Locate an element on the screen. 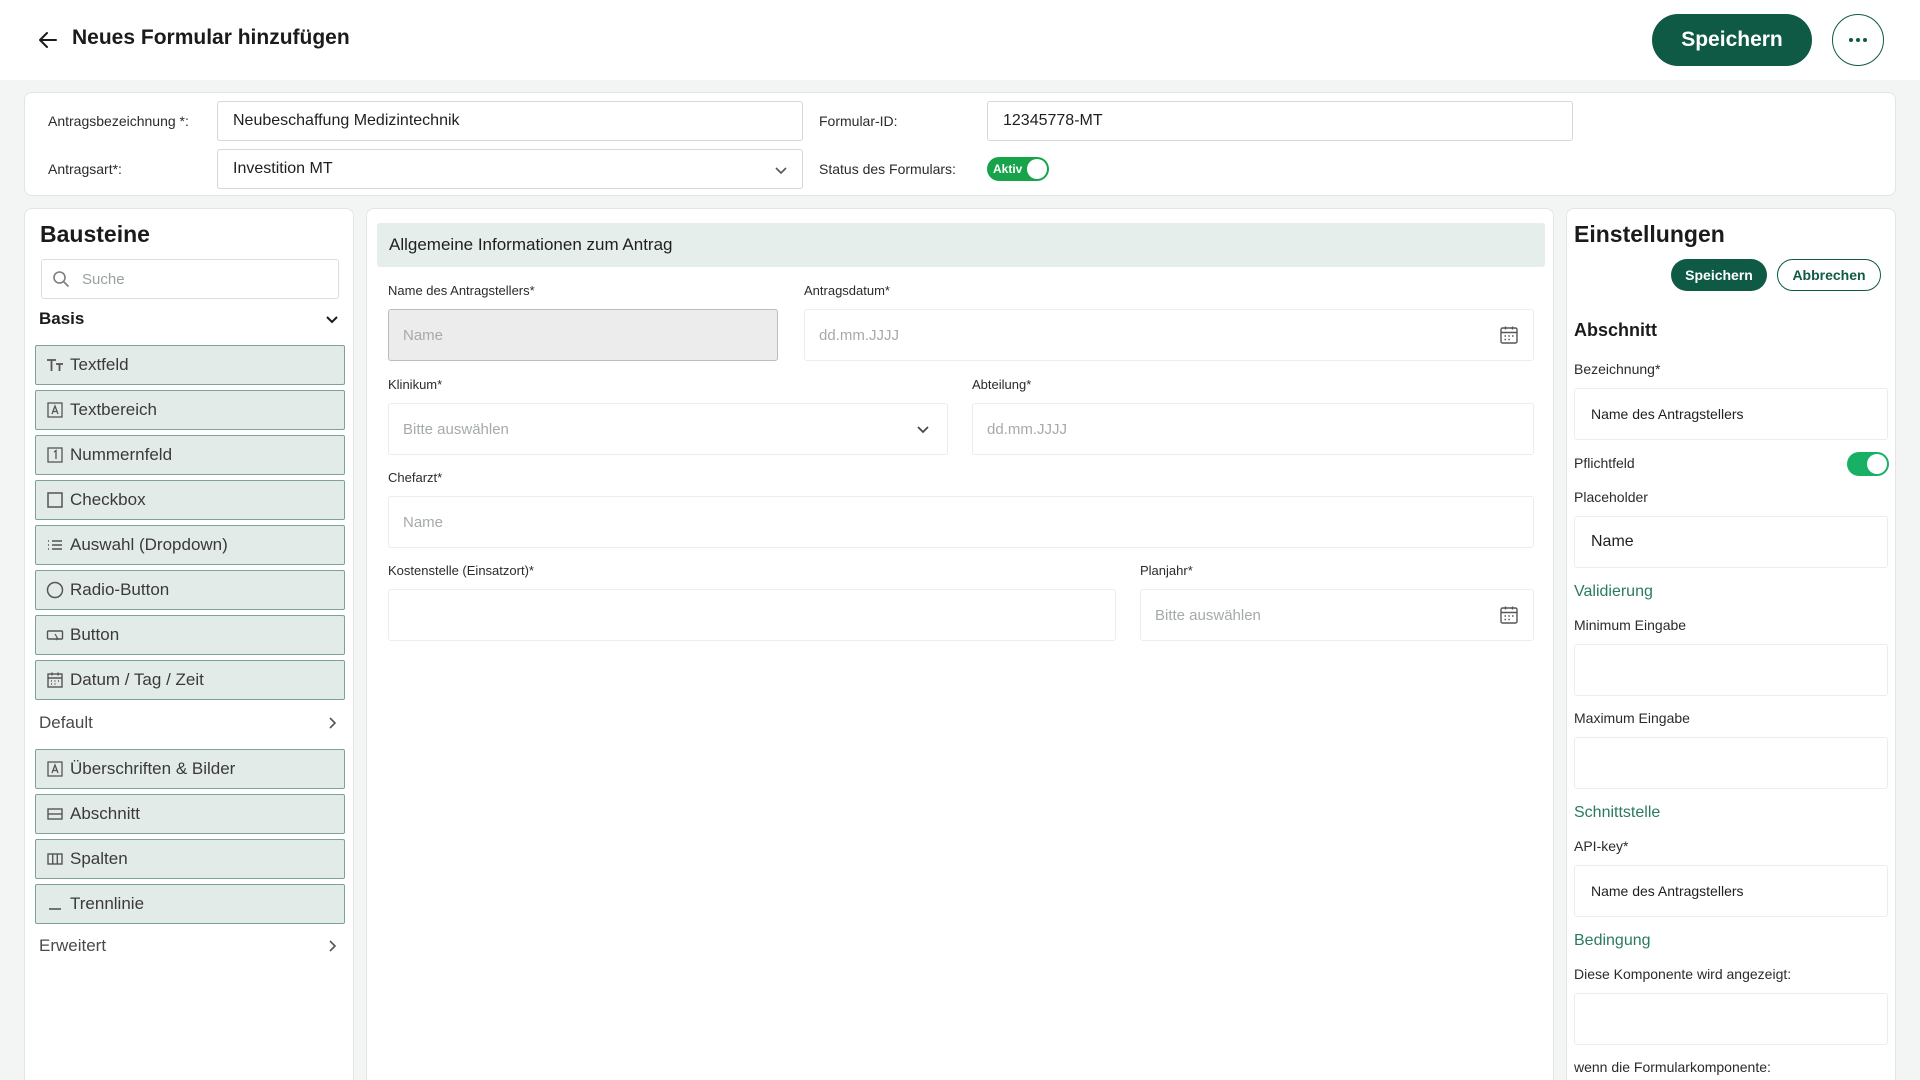  number-field-icon is located at coordinates (55, 455).